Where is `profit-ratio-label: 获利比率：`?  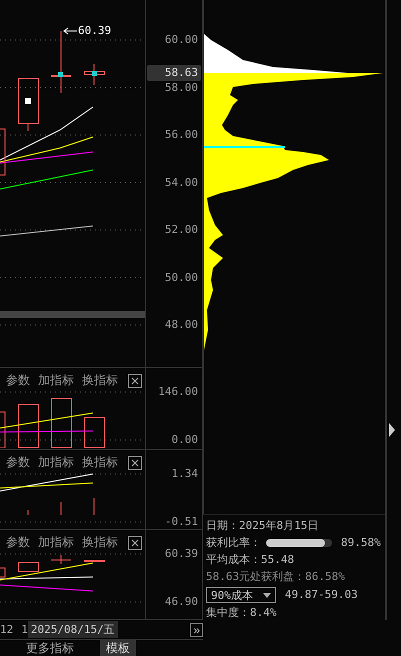 profit-ratio-label: 获利比率： is located at coordinates (233, 543).